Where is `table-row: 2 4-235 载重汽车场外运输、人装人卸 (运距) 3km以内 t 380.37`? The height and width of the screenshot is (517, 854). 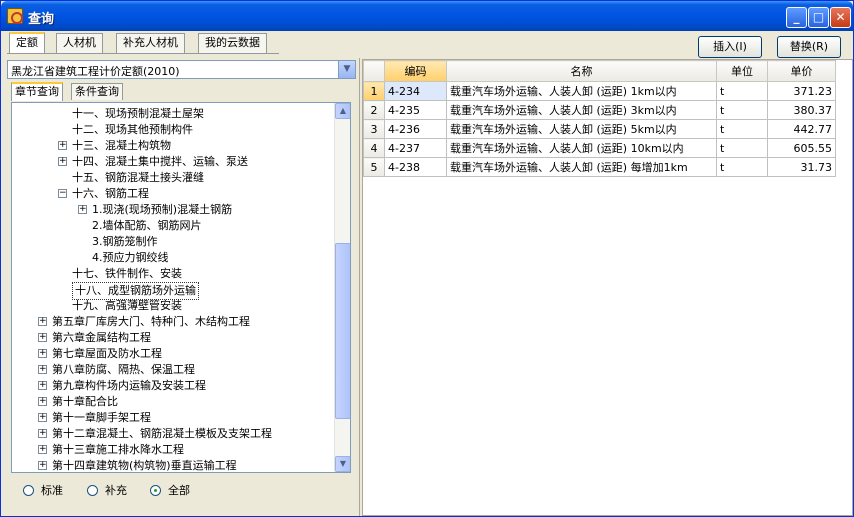 table-row: 2 4-235 载重汽车场外运输、人装人卸 (运距) 3km以内 t 380.37 is located at coordinates (599, 110).